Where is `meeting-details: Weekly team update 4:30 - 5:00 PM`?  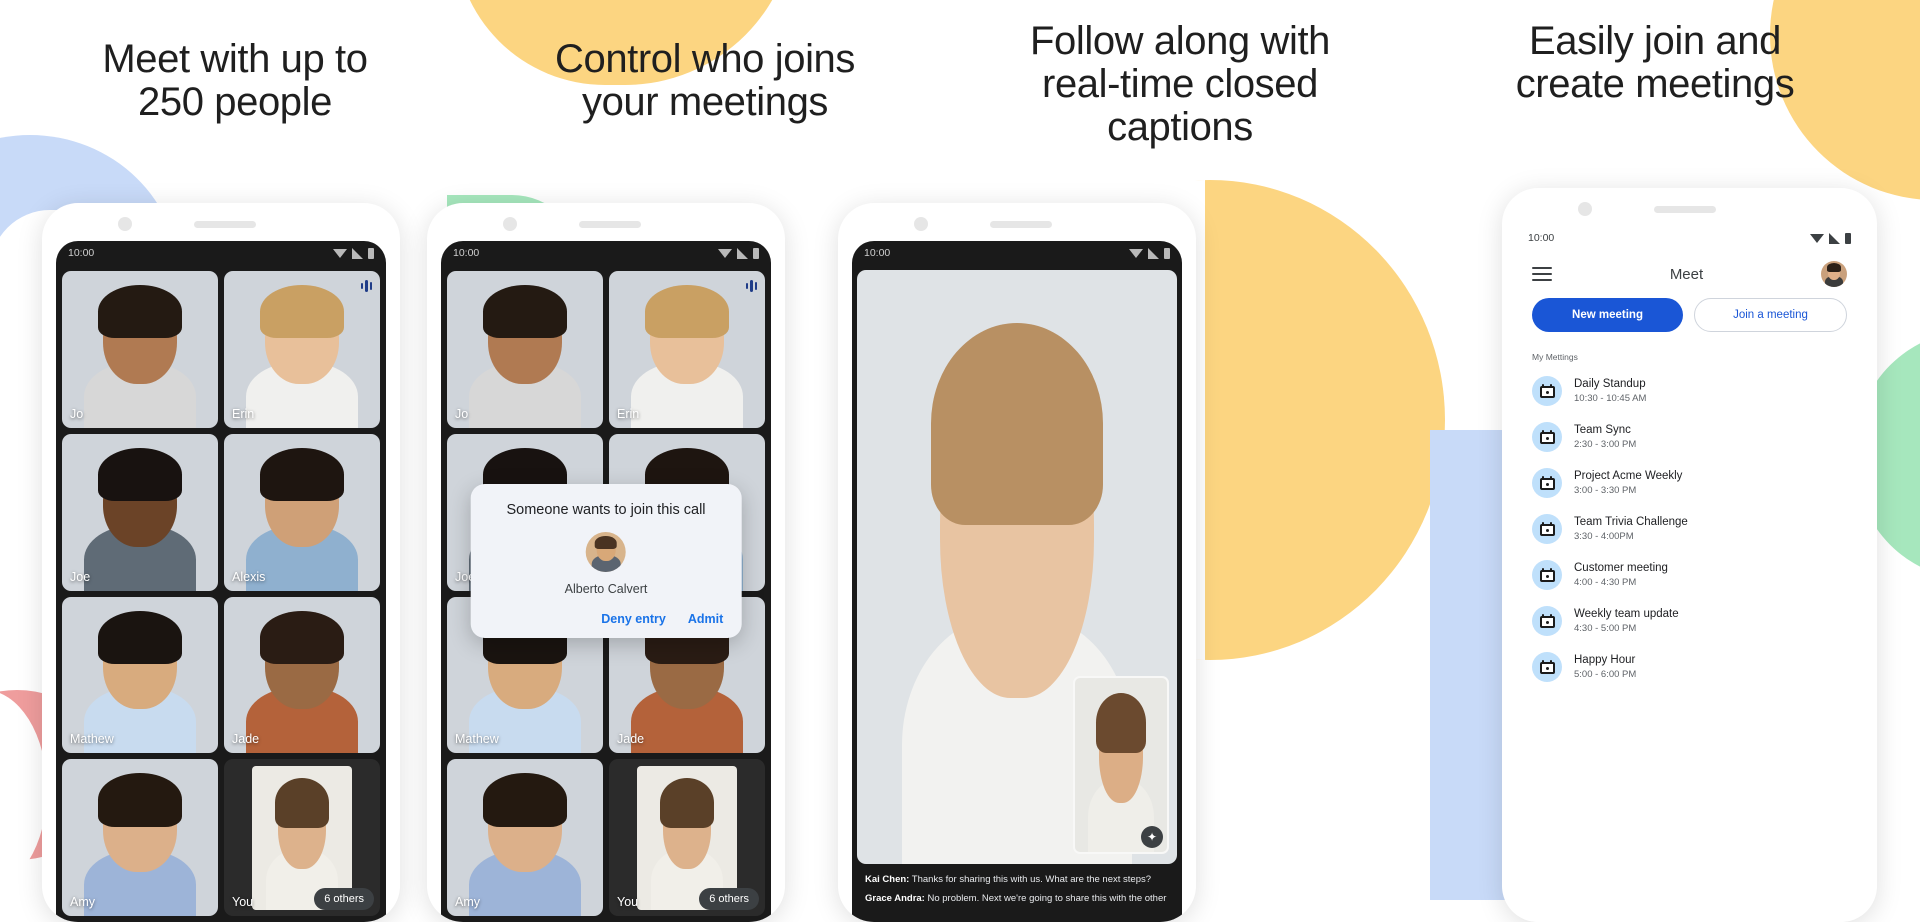 meeting-details: Weekly team update 4:30 - 5:00 PM is located at coordinates (1626, 621).